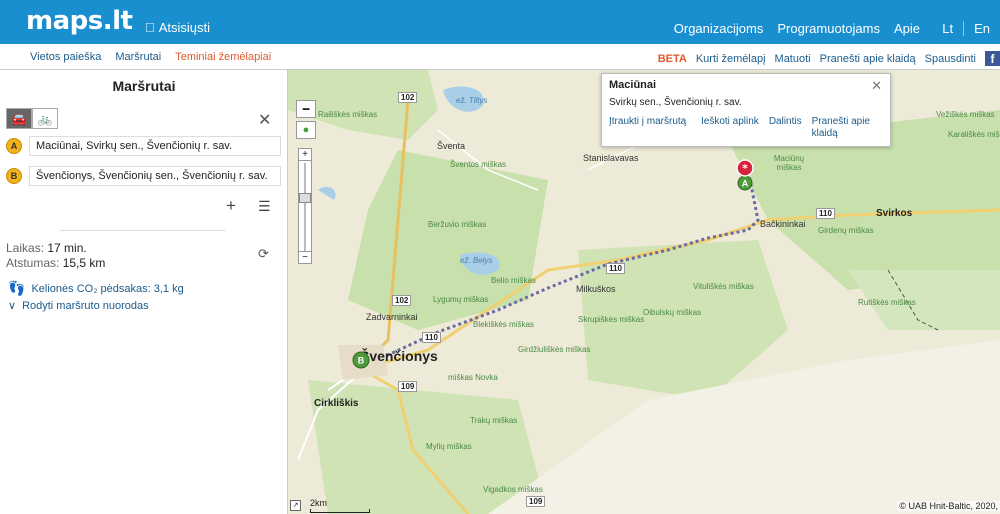 Image resolution: width=1000 pixels, height=514 pixels. Describe the element at coordinates (14, 146) in the screenshot. I see `waypoint-a-marker: A` at that location.